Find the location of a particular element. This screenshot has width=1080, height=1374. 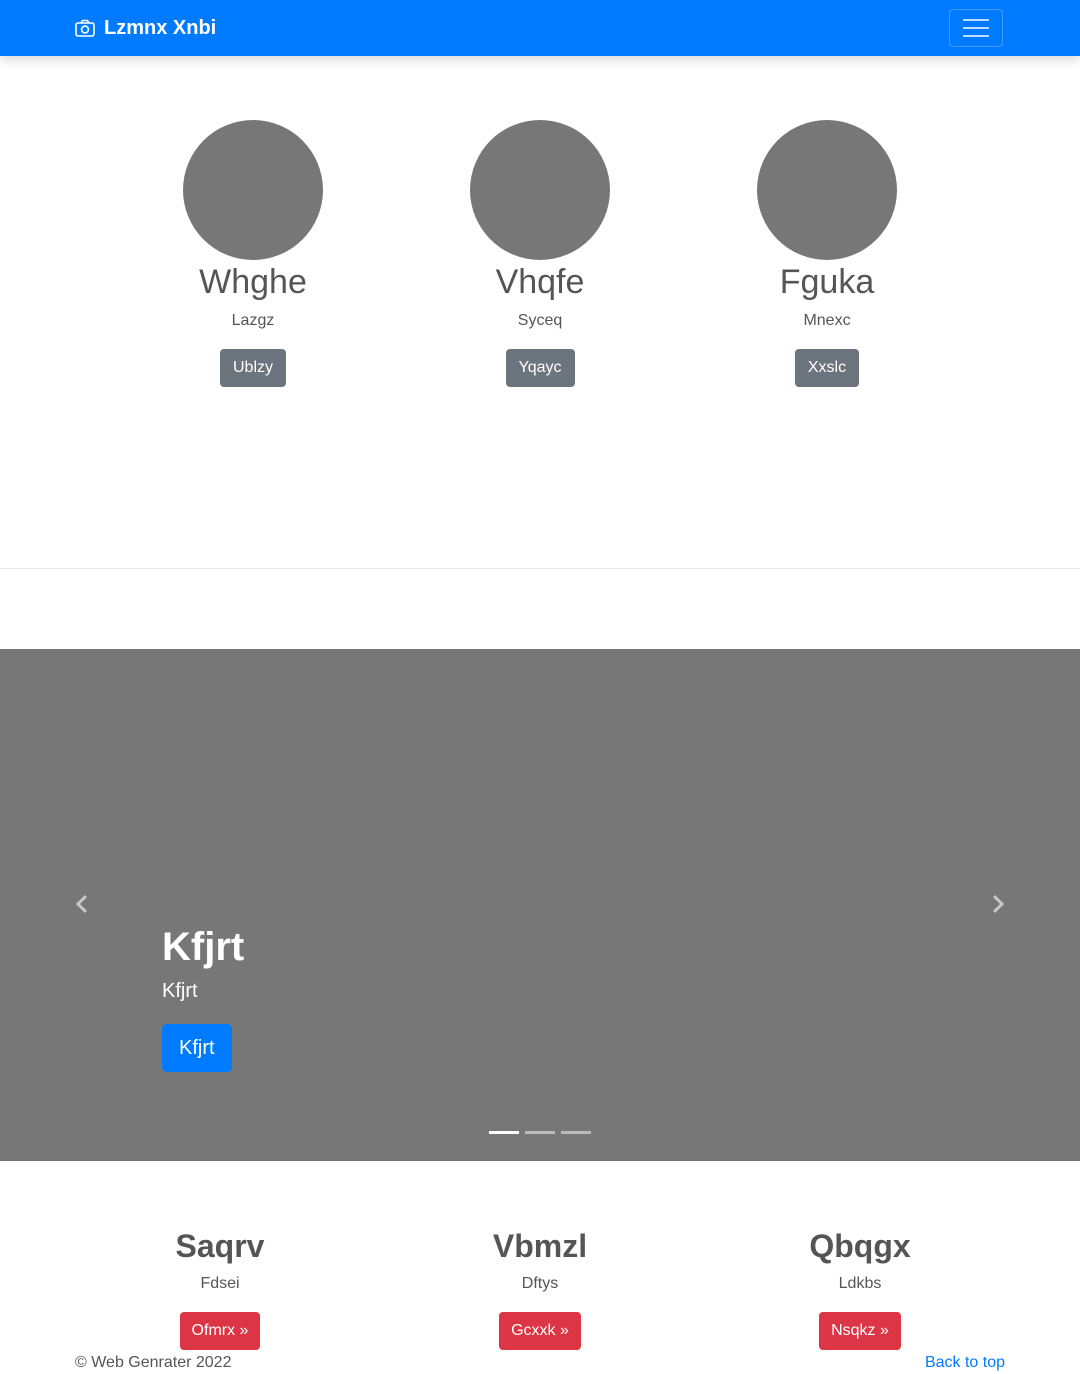

navbar-toggler-button is located at coordinates (976, 28).